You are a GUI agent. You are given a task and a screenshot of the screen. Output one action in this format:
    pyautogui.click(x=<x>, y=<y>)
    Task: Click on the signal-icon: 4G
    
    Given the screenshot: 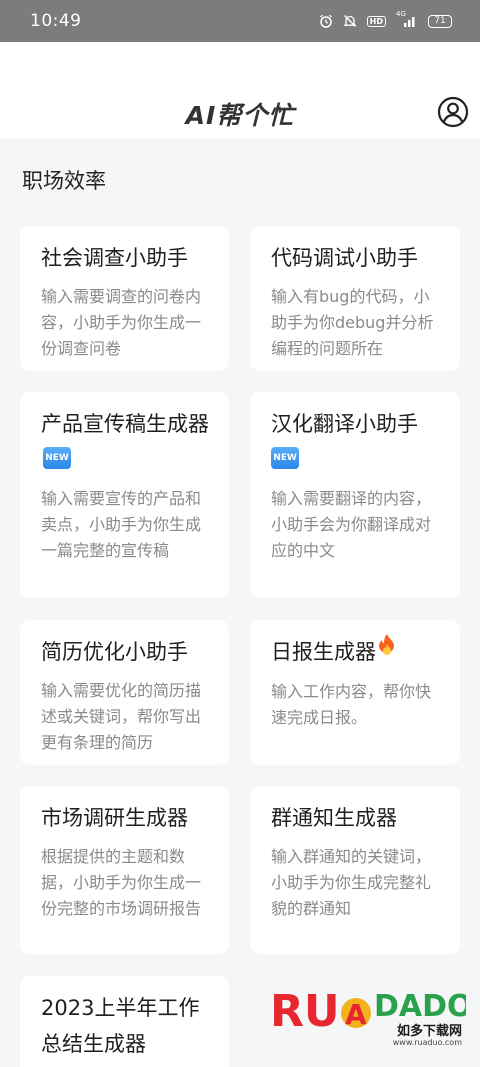 What is the action you would take?
    pyautogui.click(x=407, y=19)
    